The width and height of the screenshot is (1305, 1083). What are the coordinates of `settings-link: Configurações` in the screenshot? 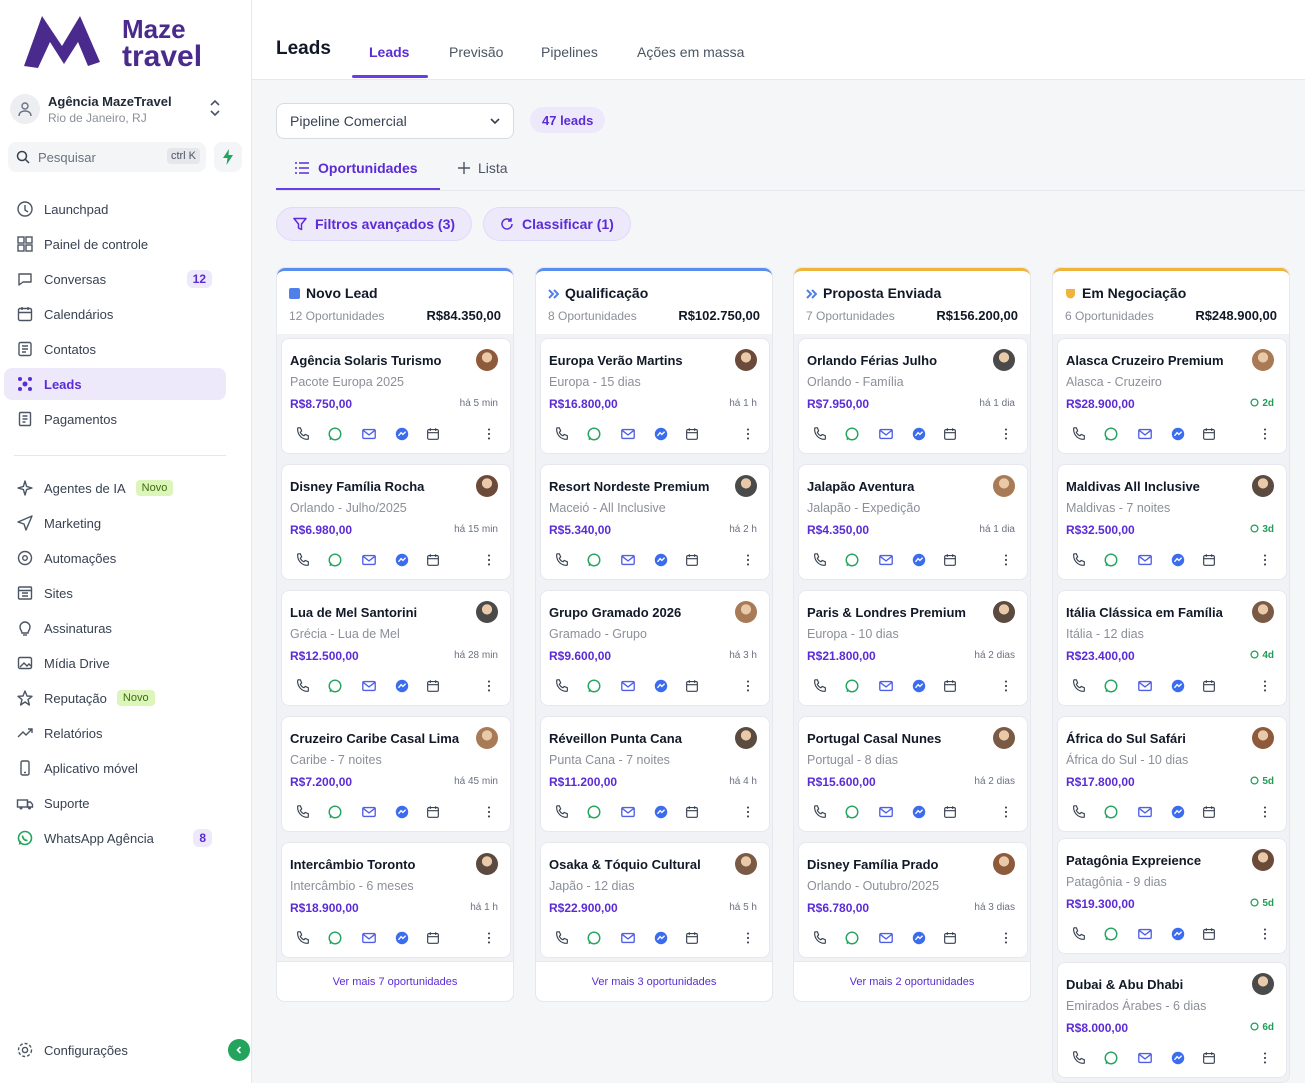 It's located at (127, 1050).